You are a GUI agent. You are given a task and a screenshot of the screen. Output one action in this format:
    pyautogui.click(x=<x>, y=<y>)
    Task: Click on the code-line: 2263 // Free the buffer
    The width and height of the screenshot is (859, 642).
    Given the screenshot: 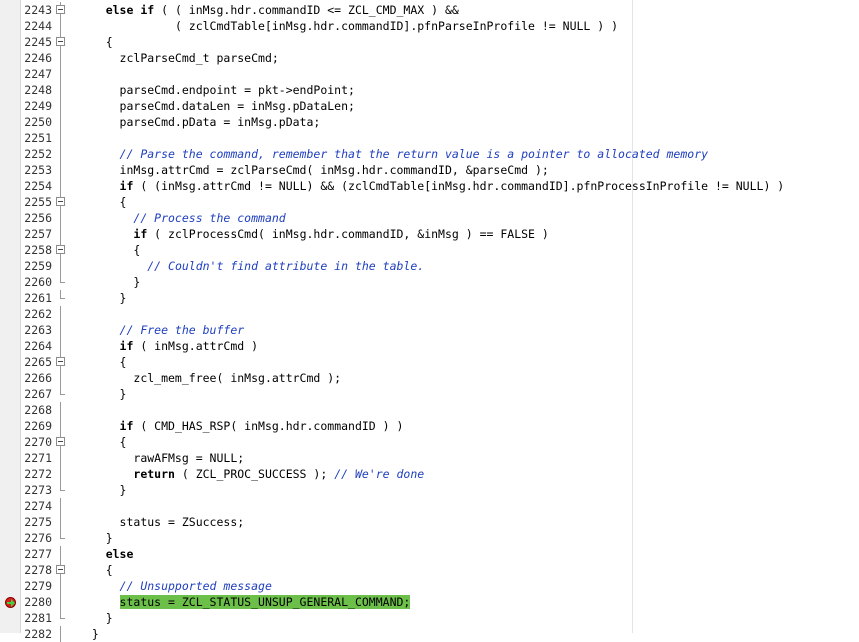 What is the action you would take?
    pyautogui.click(x=429, y=330)
    